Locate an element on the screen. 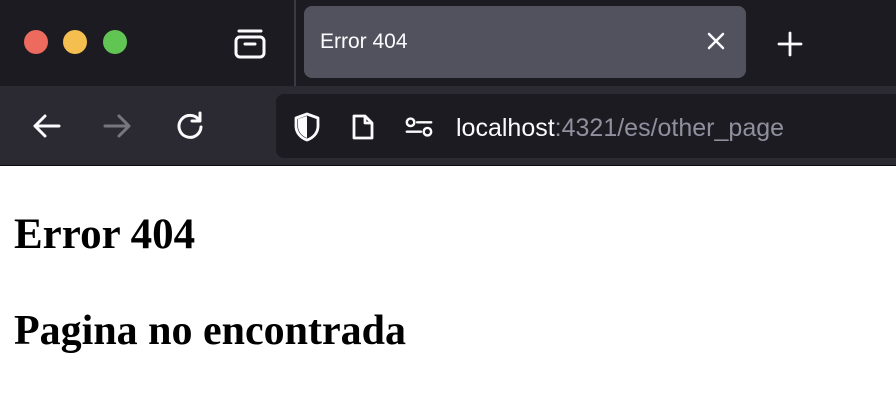 This screenshot has width=896, height=400. tab-list-icon is located at coordinates (250, 44).